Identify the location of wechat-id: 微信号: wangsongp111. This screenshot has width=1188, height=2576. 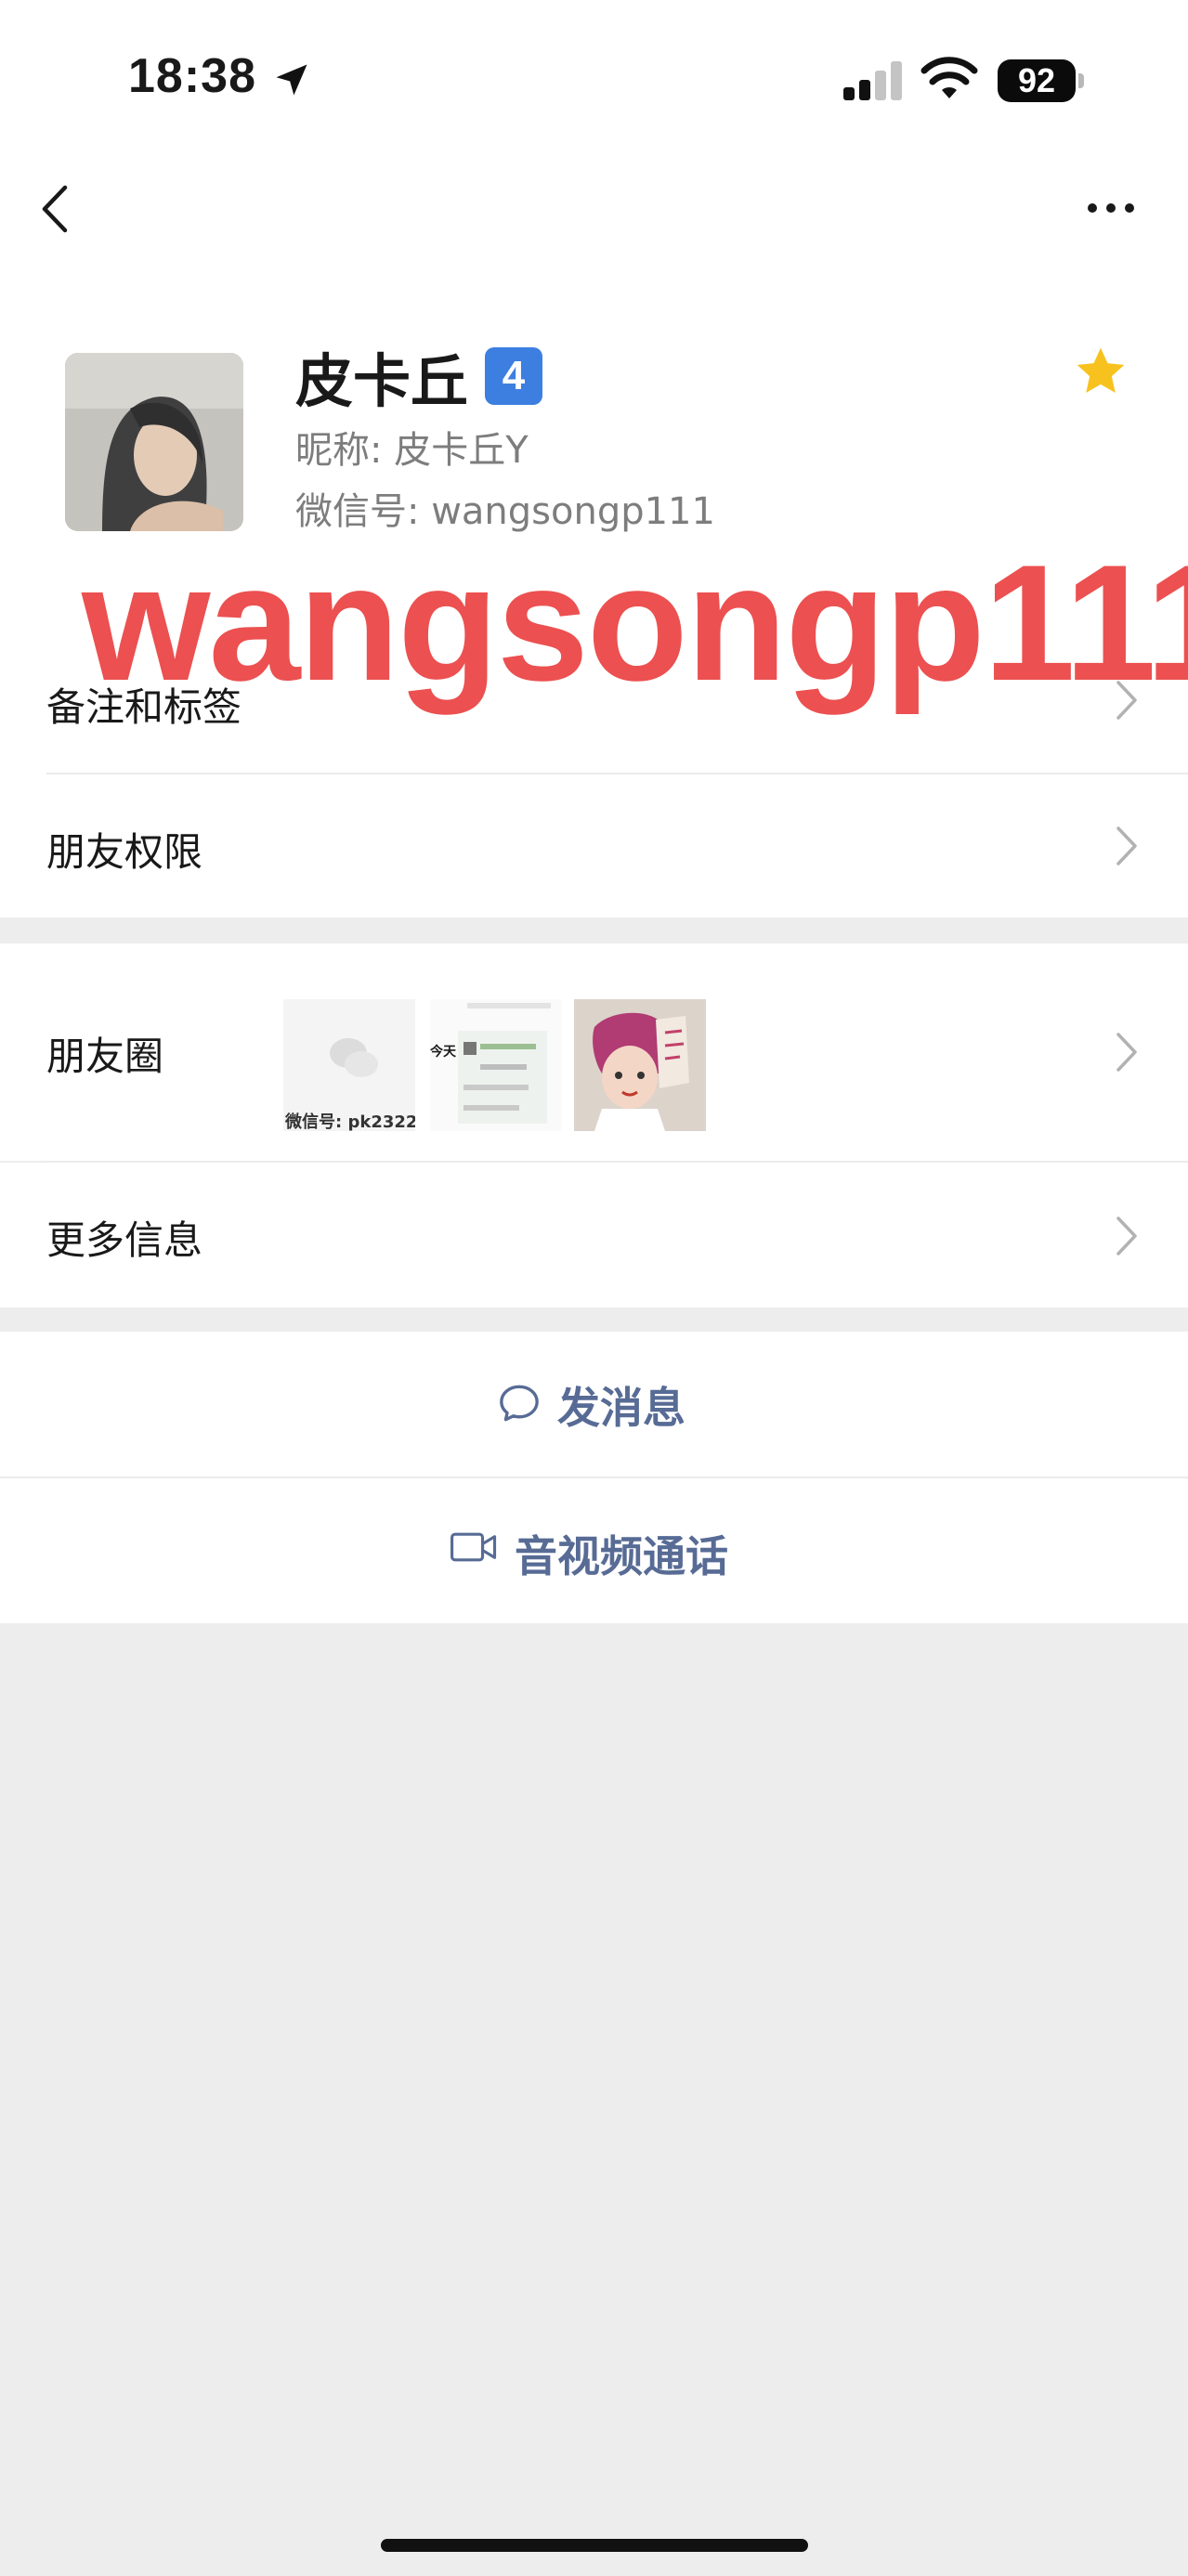
(505, 512).